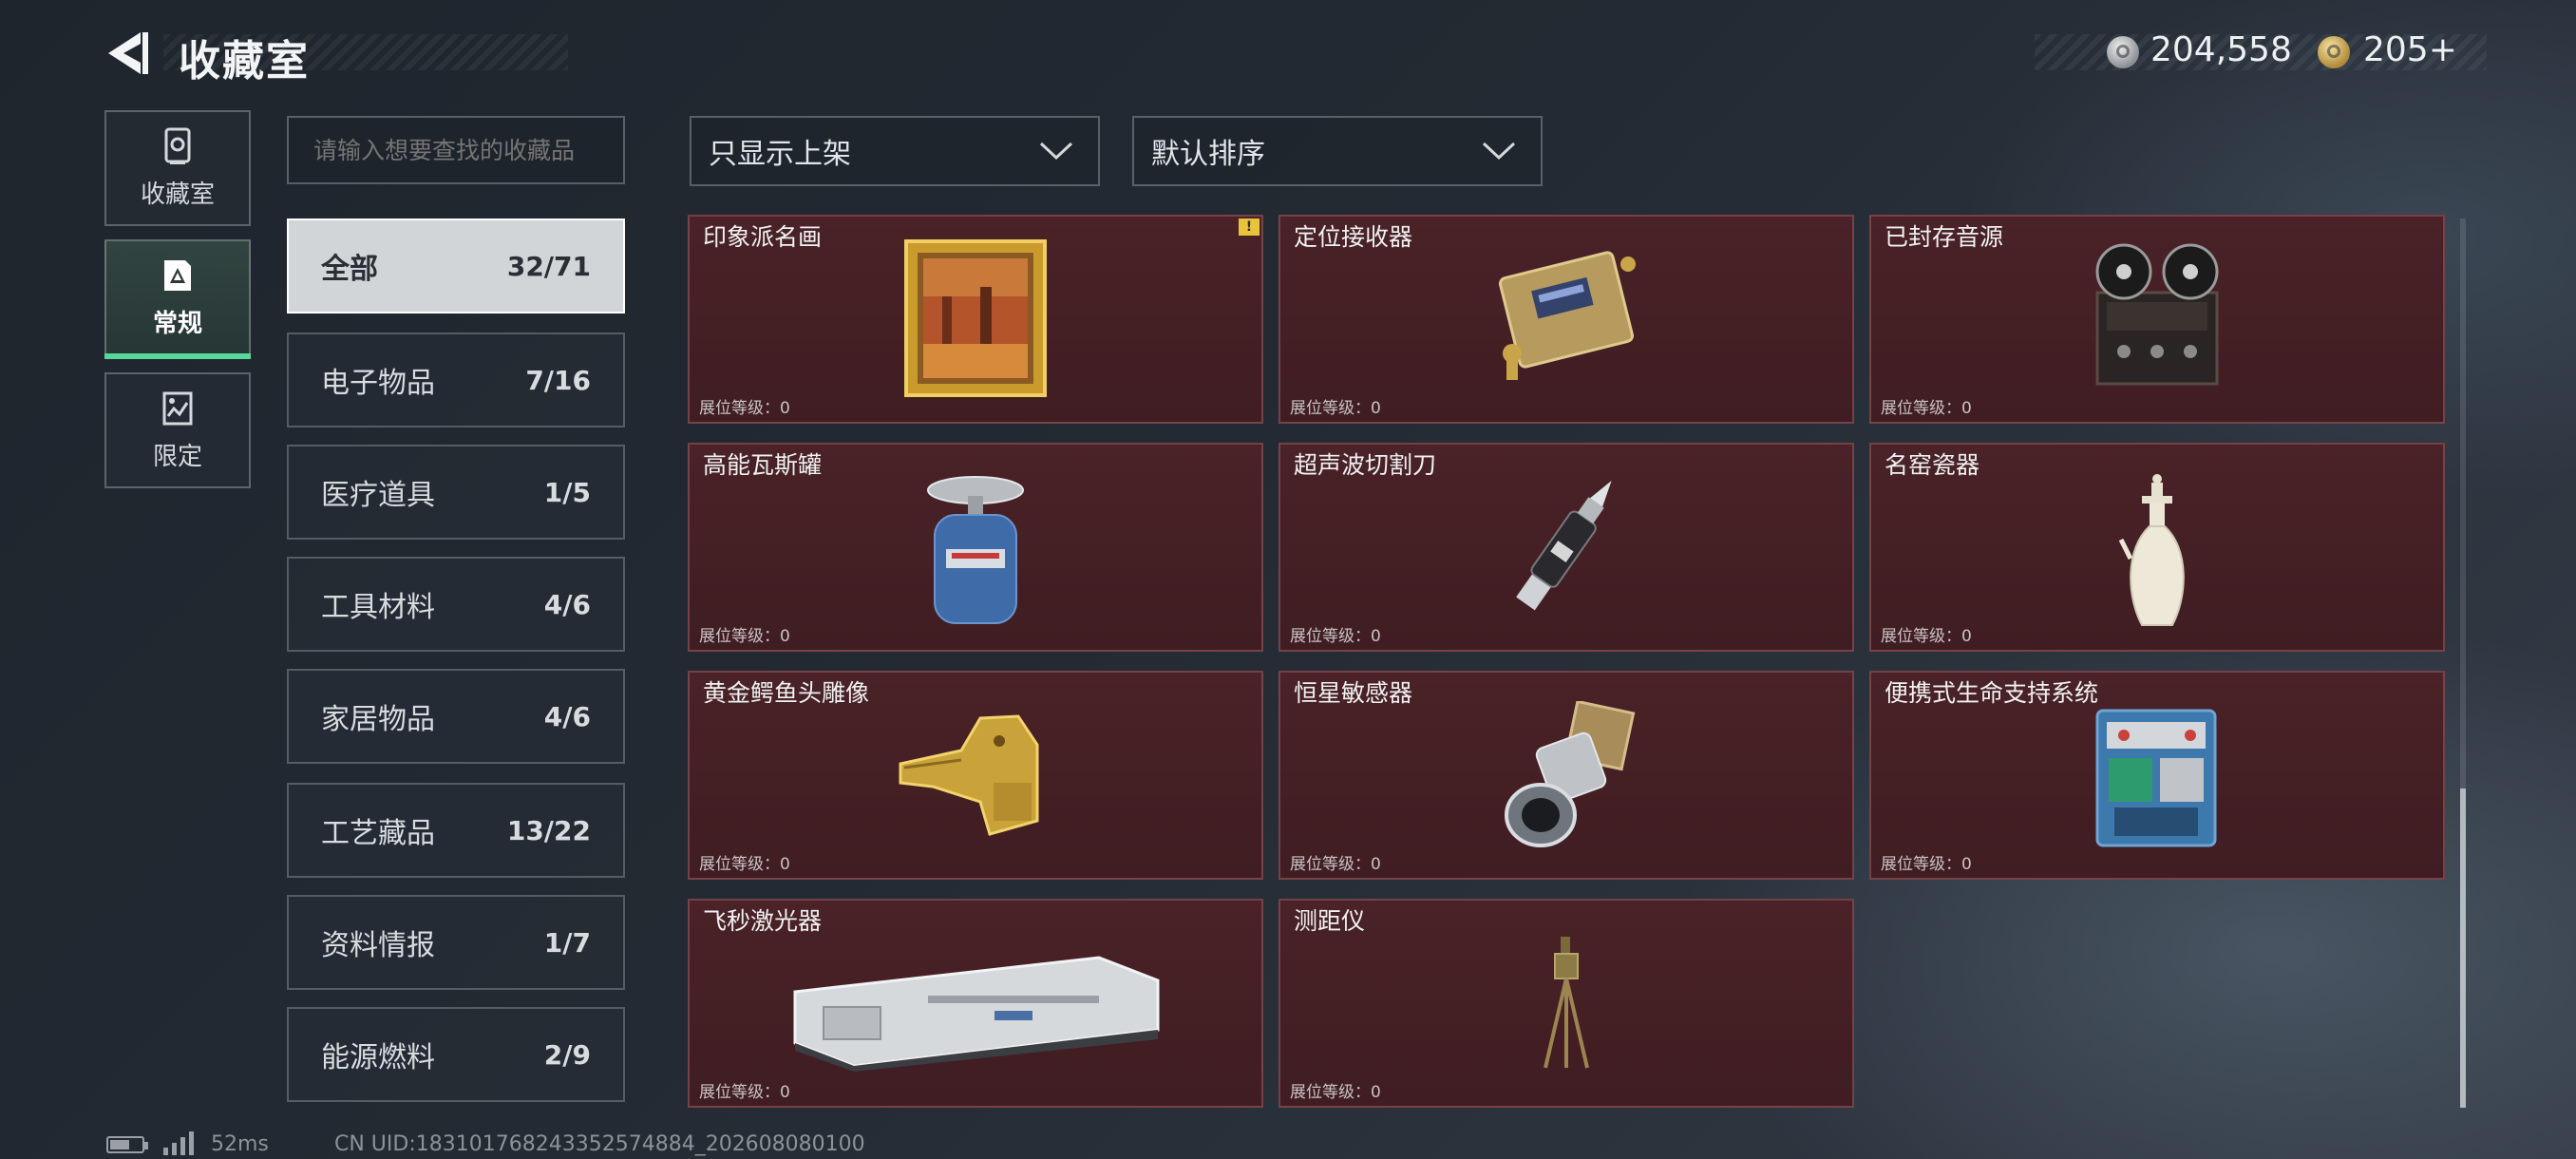 The image size is (2576, 1159). I want to click on star-sensor-icon, so click(1570, 774).